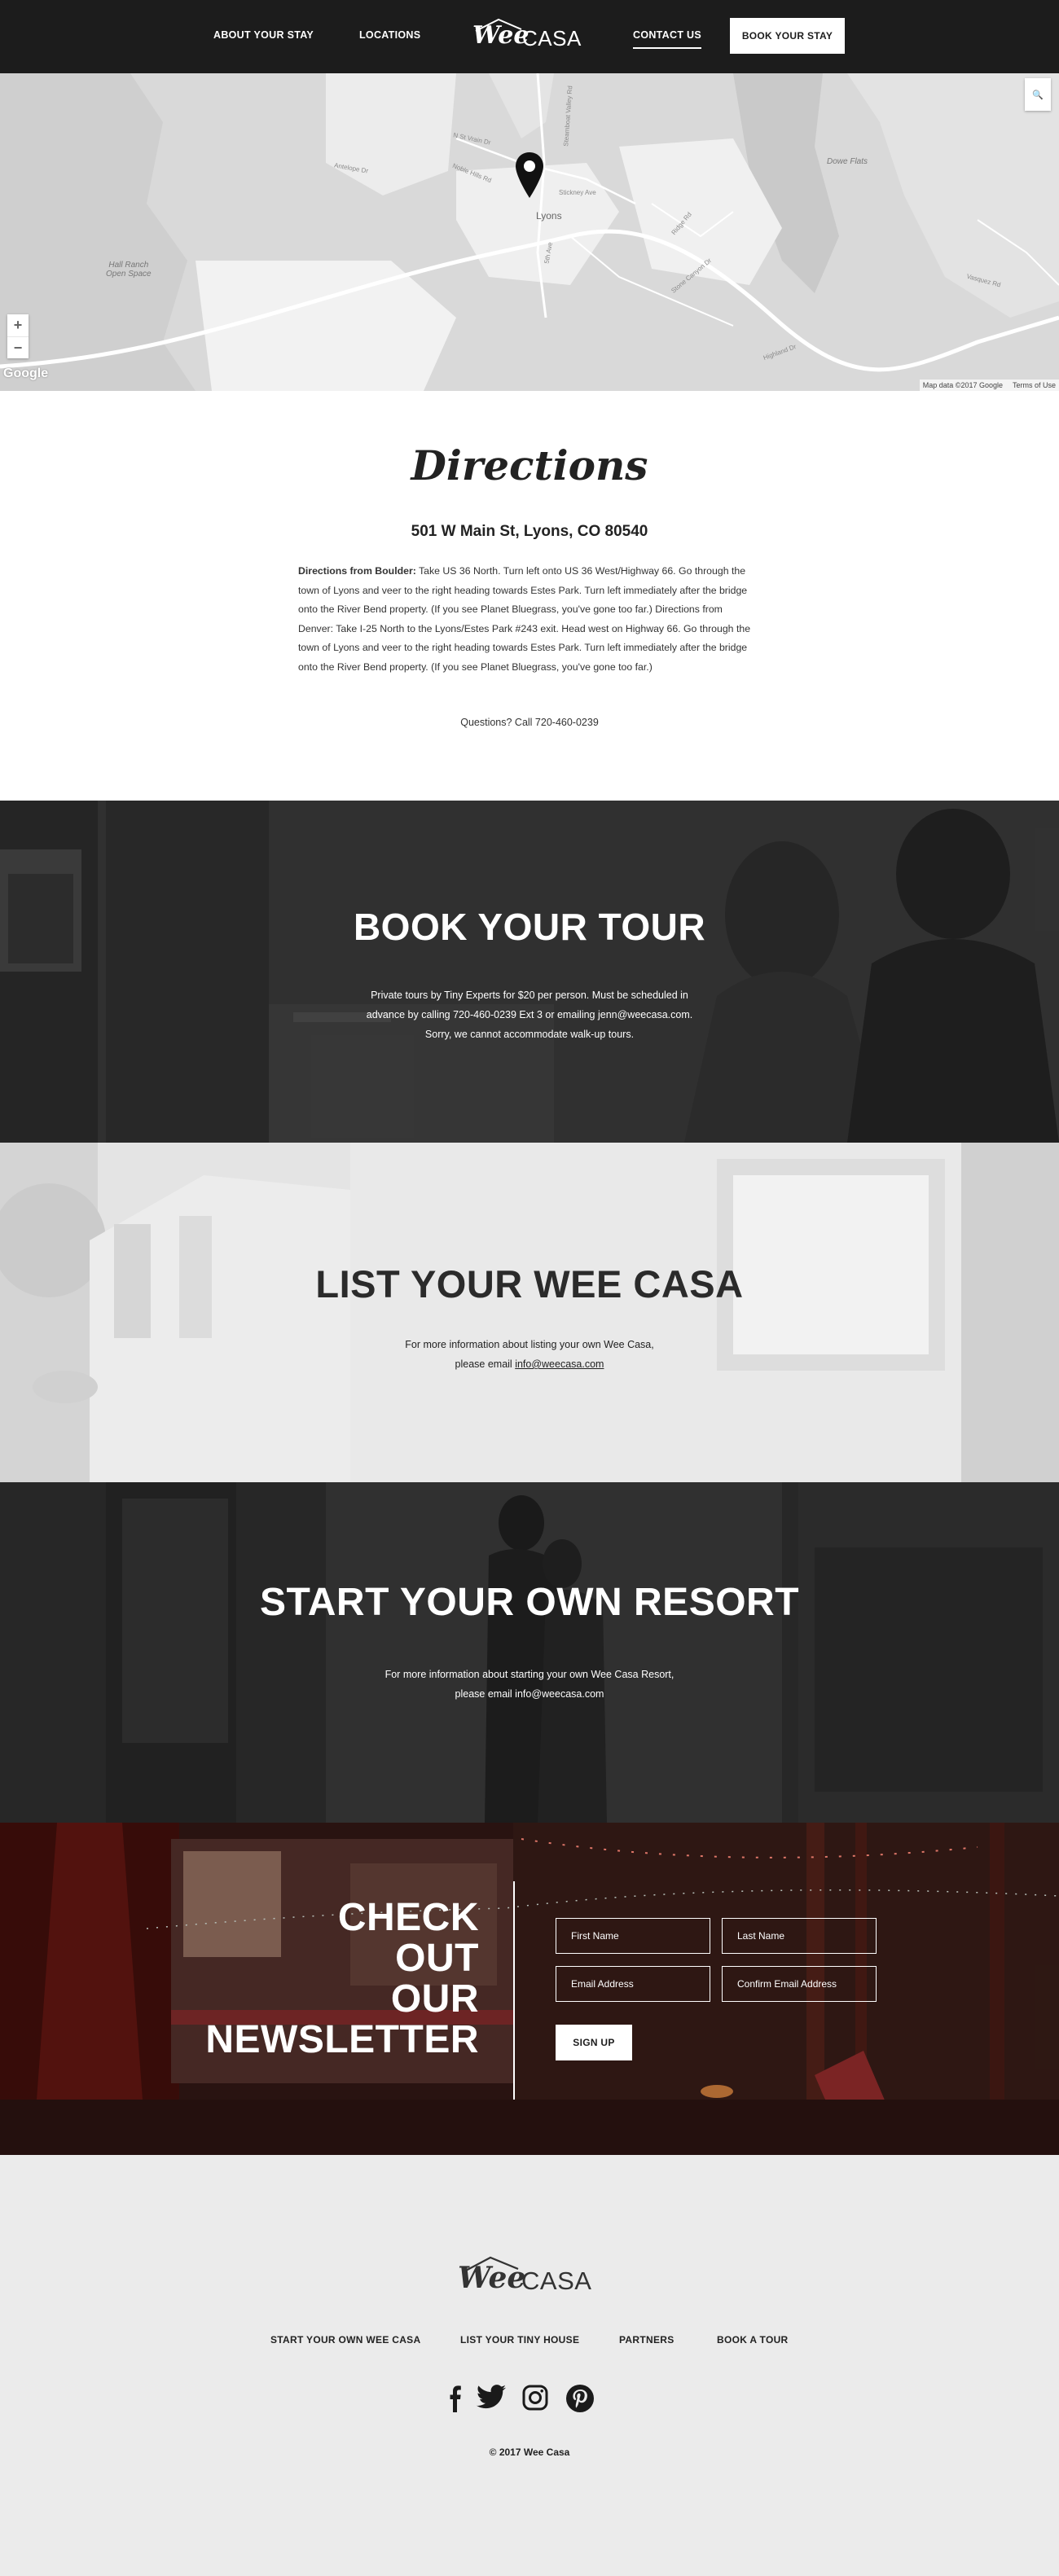 This screenshot has height=2576, width=1059. Describe the element at coordinates (633, 1984) in the screenshot. I see `email-input: Email Address` at that location.